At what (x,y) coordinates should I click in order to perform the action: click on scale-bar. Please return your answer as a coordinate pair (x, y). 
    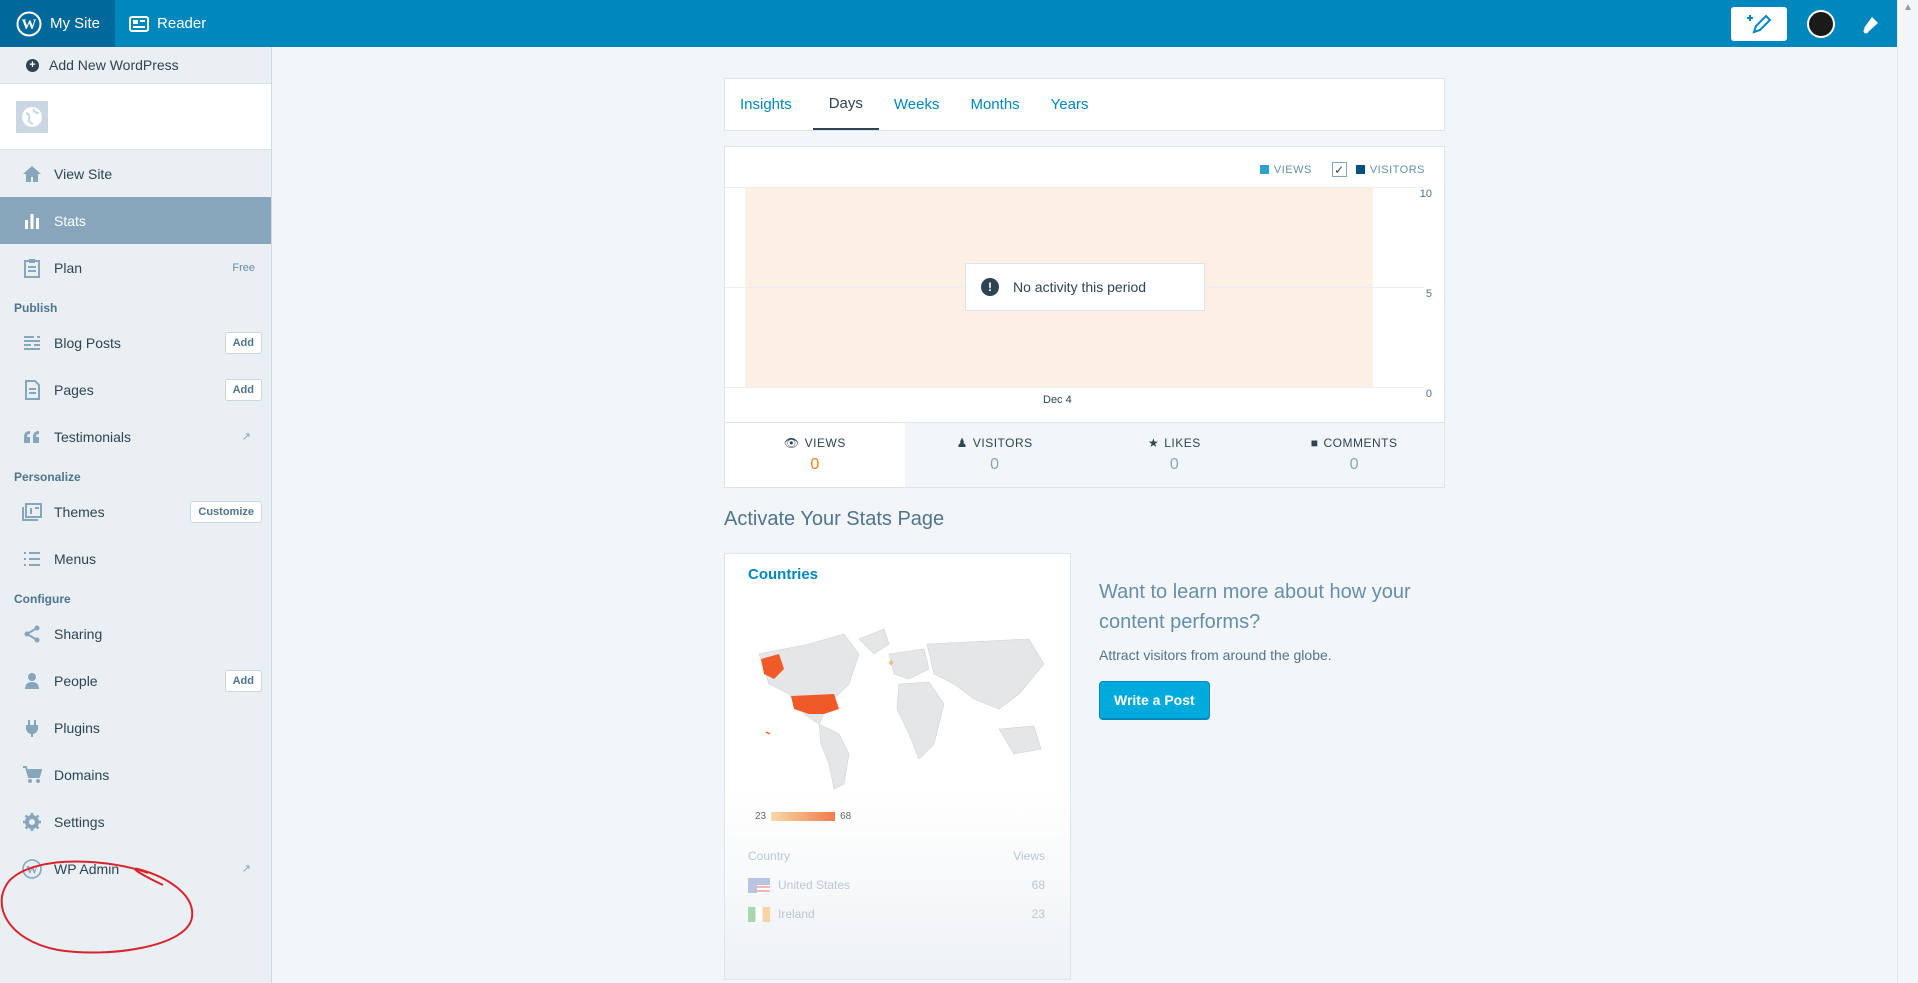
    Looking at the image, I should click on (803, 816).